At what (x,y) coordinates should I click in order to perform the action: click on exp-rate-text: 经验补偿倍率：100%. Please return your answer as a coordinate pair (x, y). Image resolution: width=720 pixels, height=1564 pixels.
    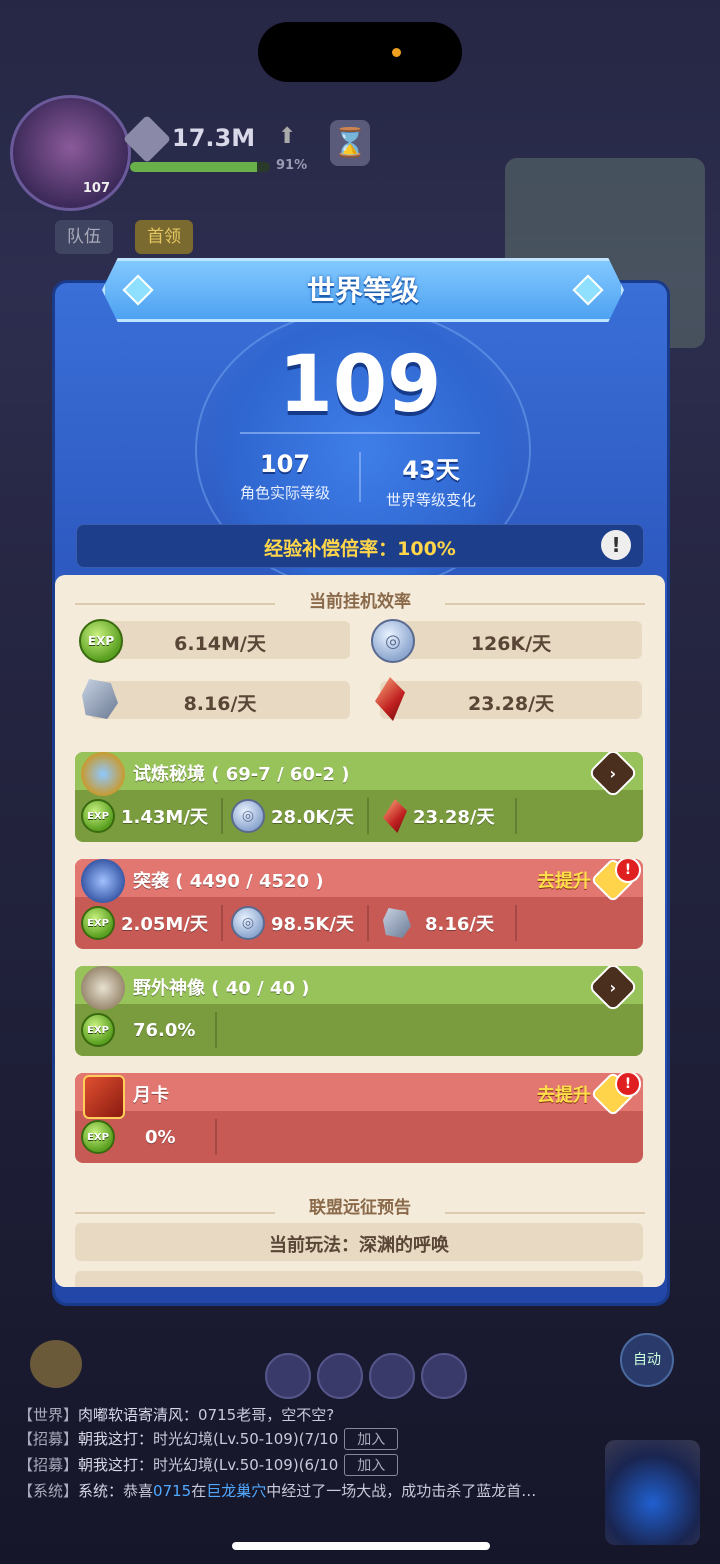
    Looking at the image, I should click on (360, 549).